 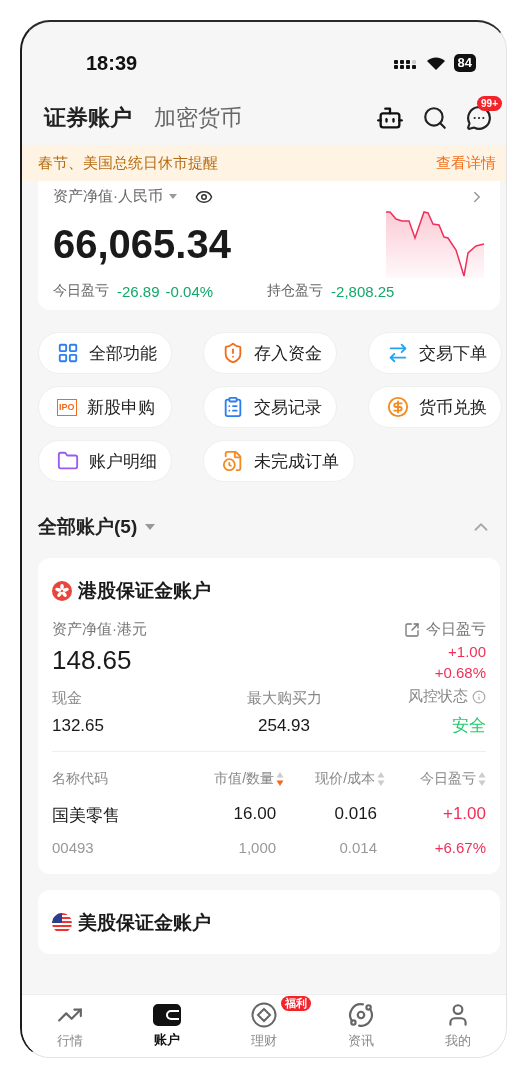 I want to click on shortcut-button: 全部功能, so click(x=105, y=353).